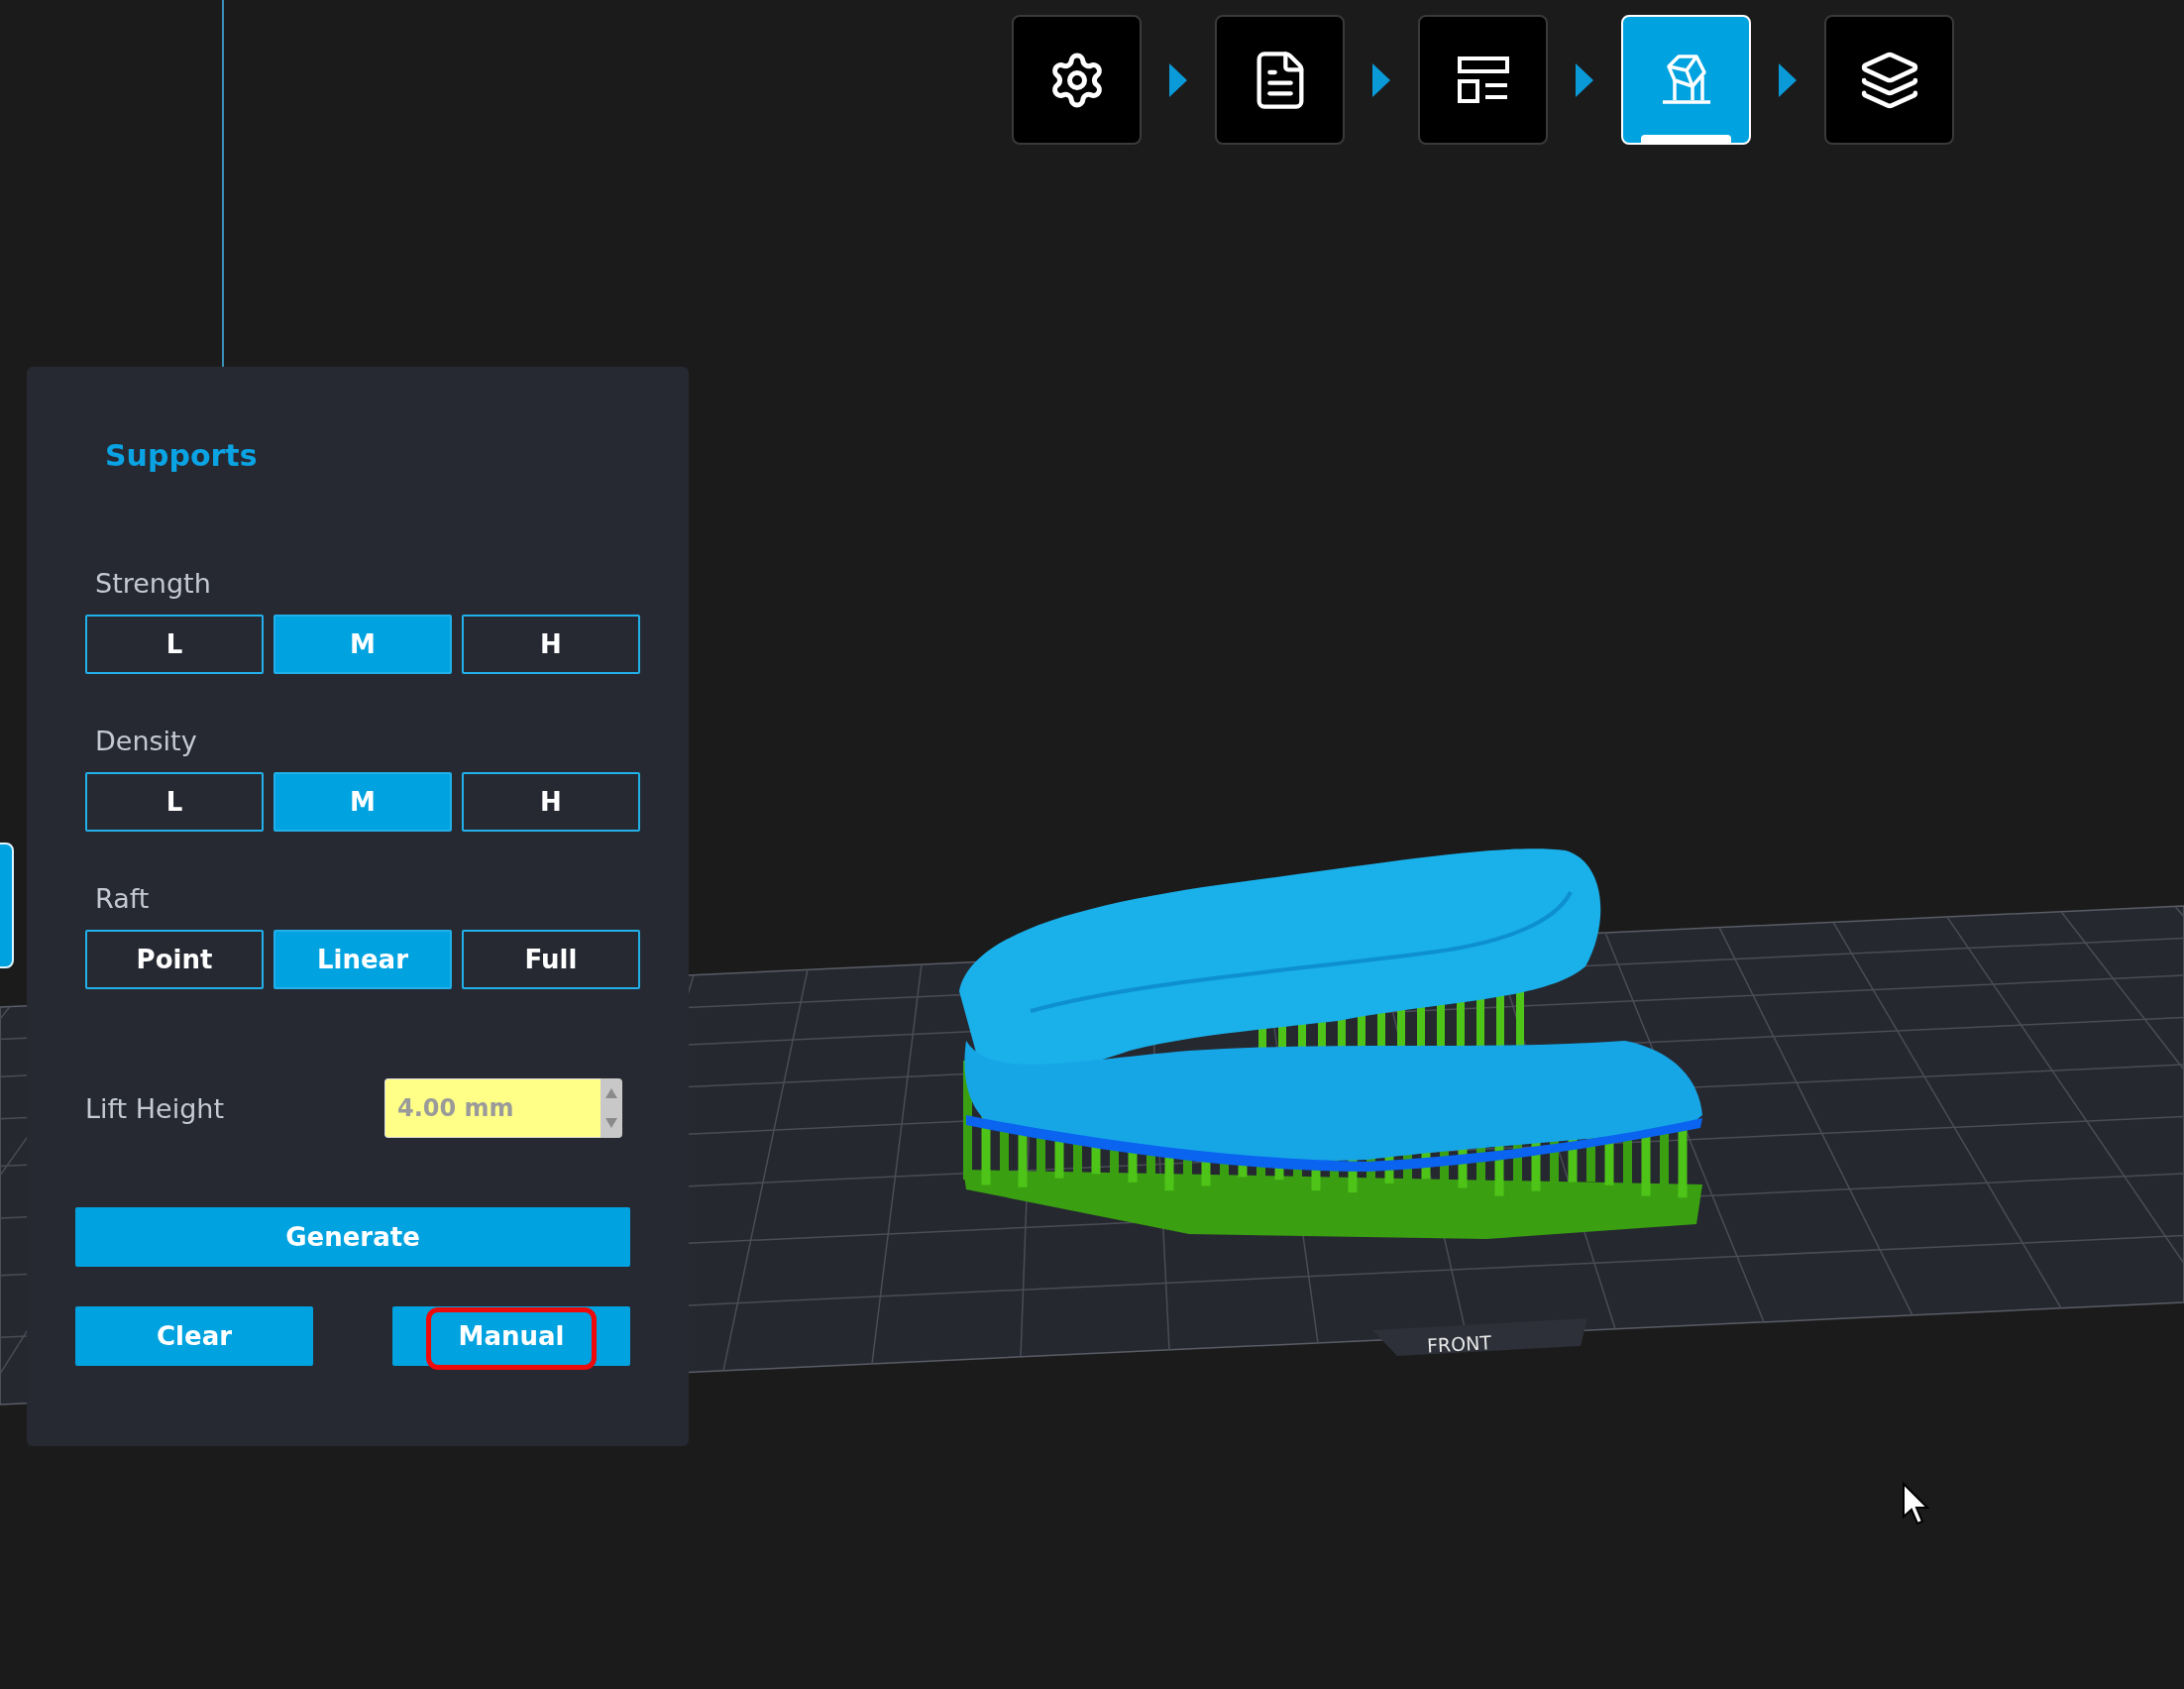 This screenshot has width=2184, height=1689. Describe the element at coordinates (153, 583) in the screenshot. I see `group-label: Strength` at that location.